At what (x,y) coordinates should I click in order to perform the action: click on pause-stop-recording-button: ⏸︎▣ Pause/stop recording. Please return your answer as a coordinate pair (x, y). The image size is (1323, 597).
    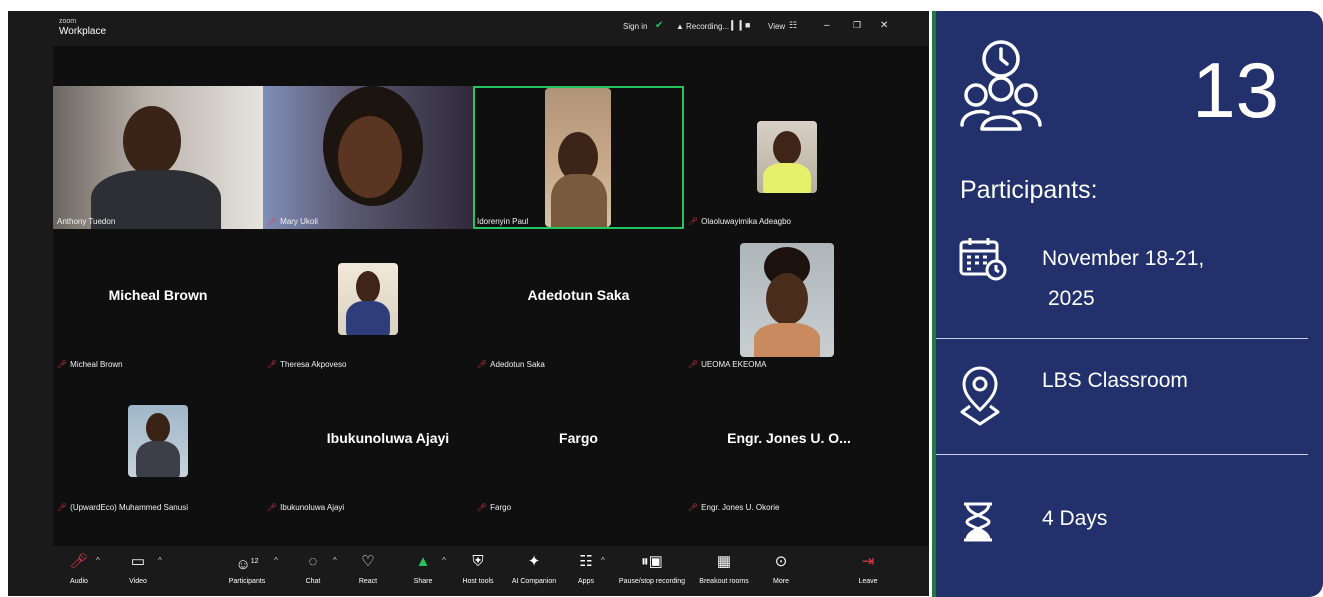
    Looking at the image, I should click on (652, 568).